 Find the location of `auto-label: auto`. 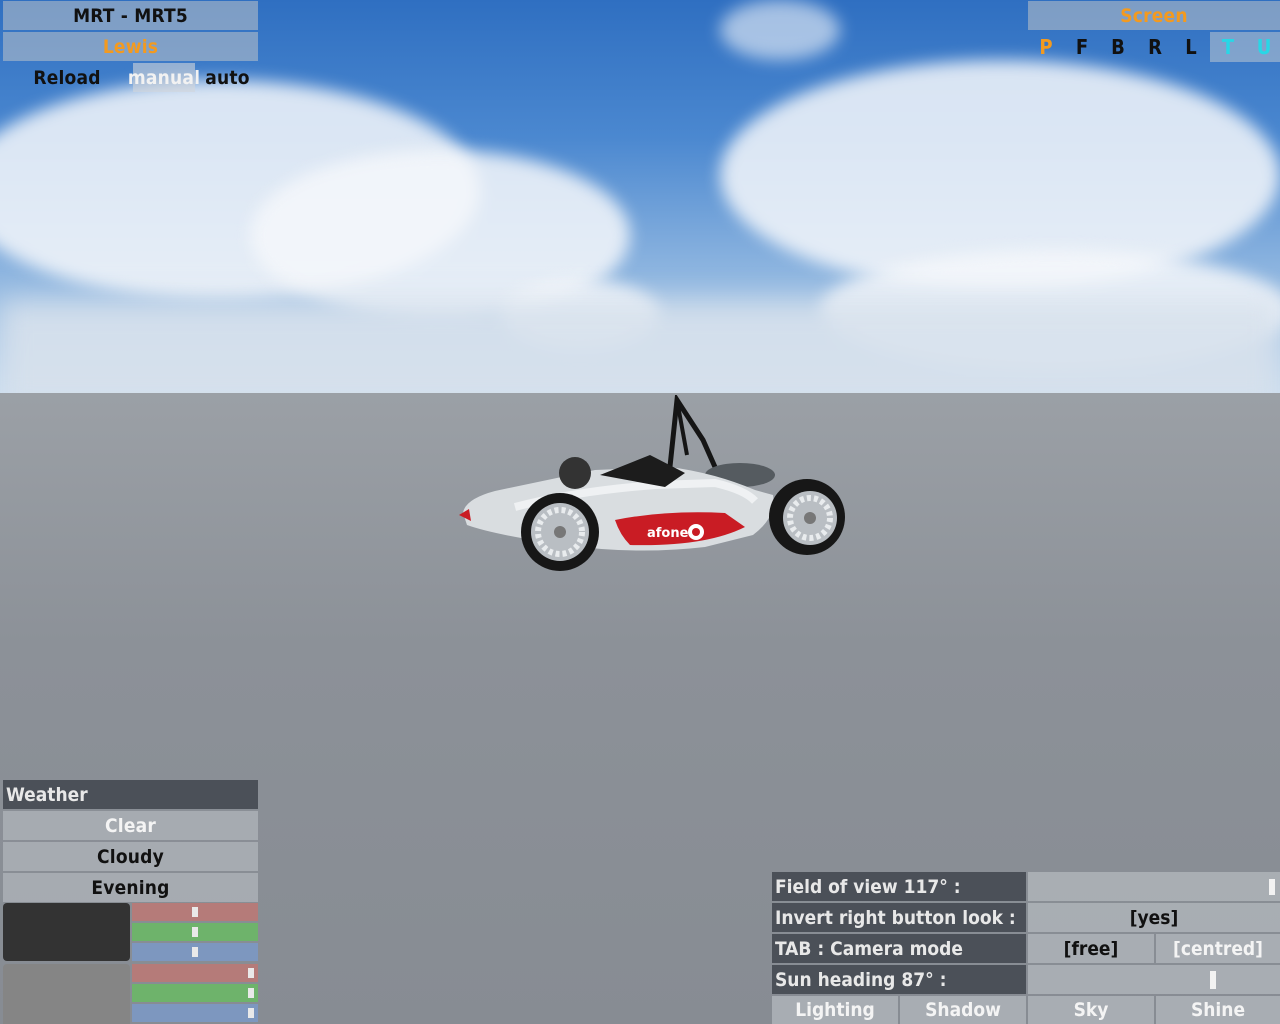

auto-label: auto is located at coordinates (227, 77).